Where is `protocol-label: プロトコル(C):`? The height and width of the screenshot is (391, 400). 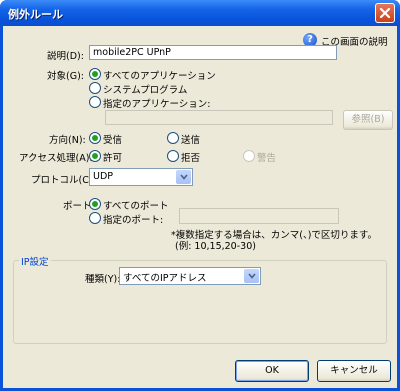 protocol-label: プロトコル(C): is located at coordinates (63, 180).